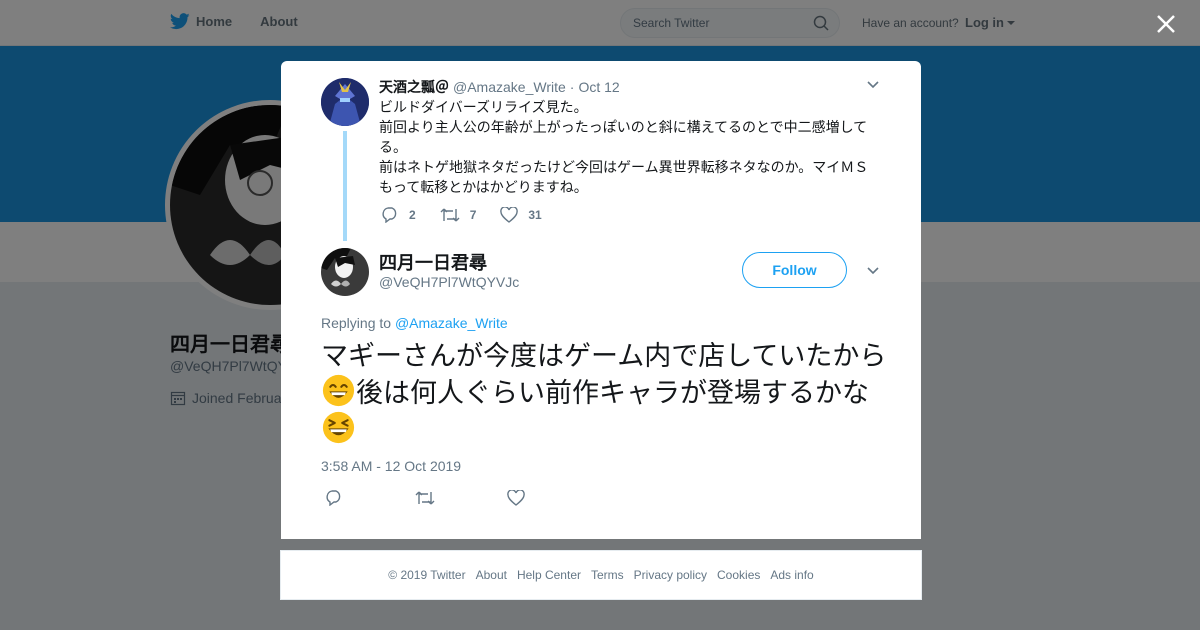 The height and width of the screenshot is (630, 1200). I want to click on parent-tweet-line: ビルドダイバーズリライズ見た。, so click(483, 107).